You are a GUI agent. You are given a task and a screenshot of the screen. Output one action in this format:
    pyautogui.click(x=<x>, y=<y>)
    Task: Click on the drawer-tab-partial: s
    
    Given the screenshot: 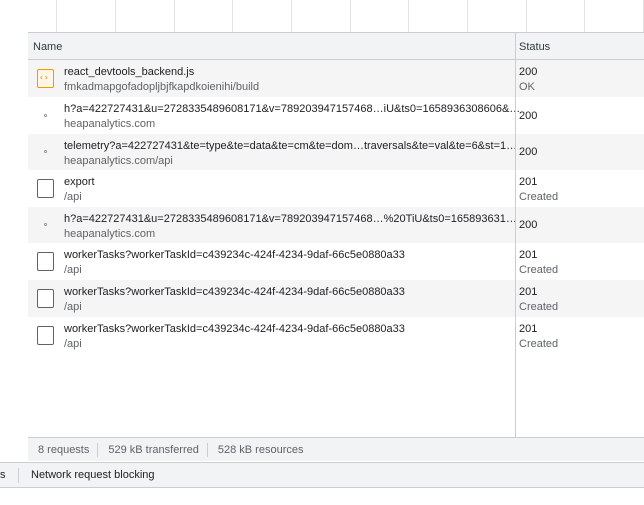 What is the action you would take?
    pyautogui.click(x=3, y=475)
    